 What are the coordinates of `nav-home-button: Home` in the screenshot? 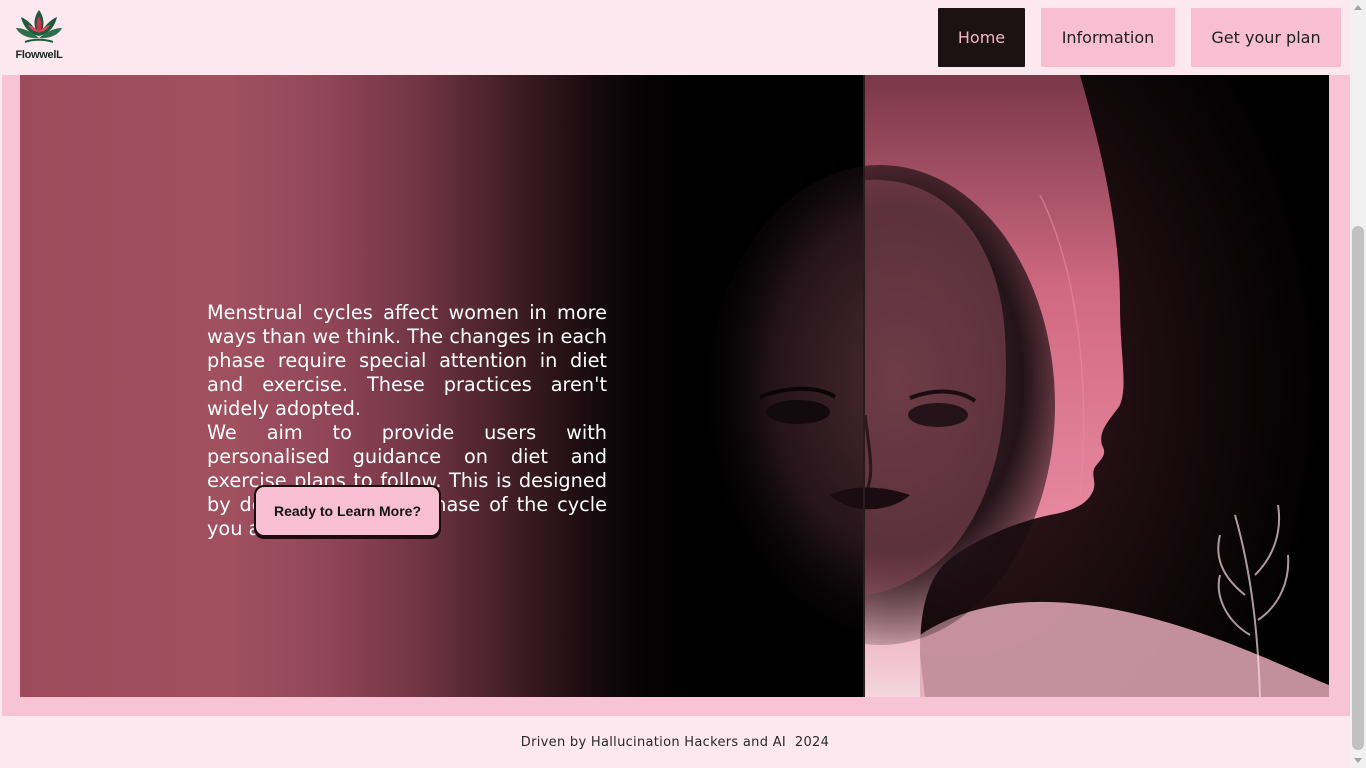 It's located at (981, 37).